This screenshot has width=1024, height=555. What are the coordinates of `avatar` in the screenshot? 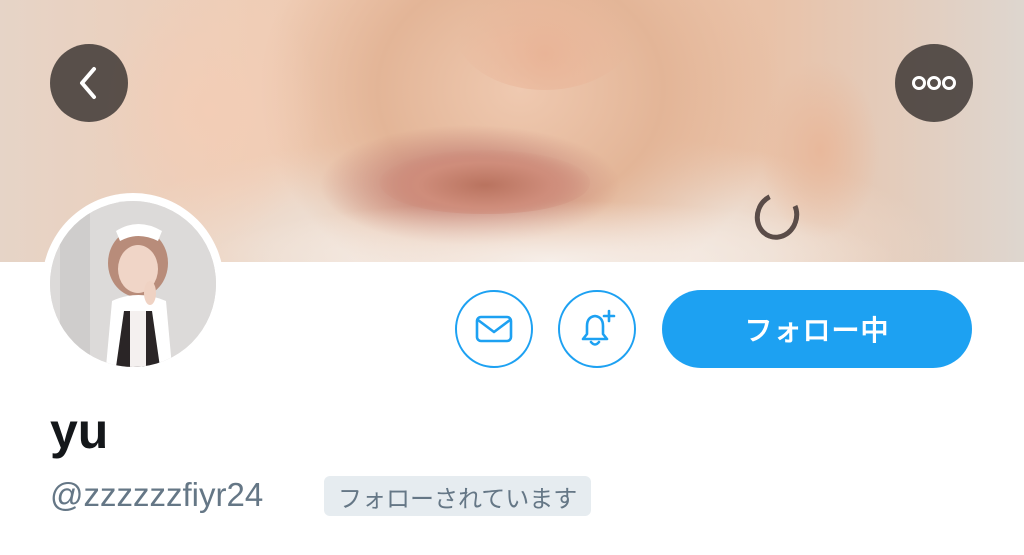 It's located at (133, 284).